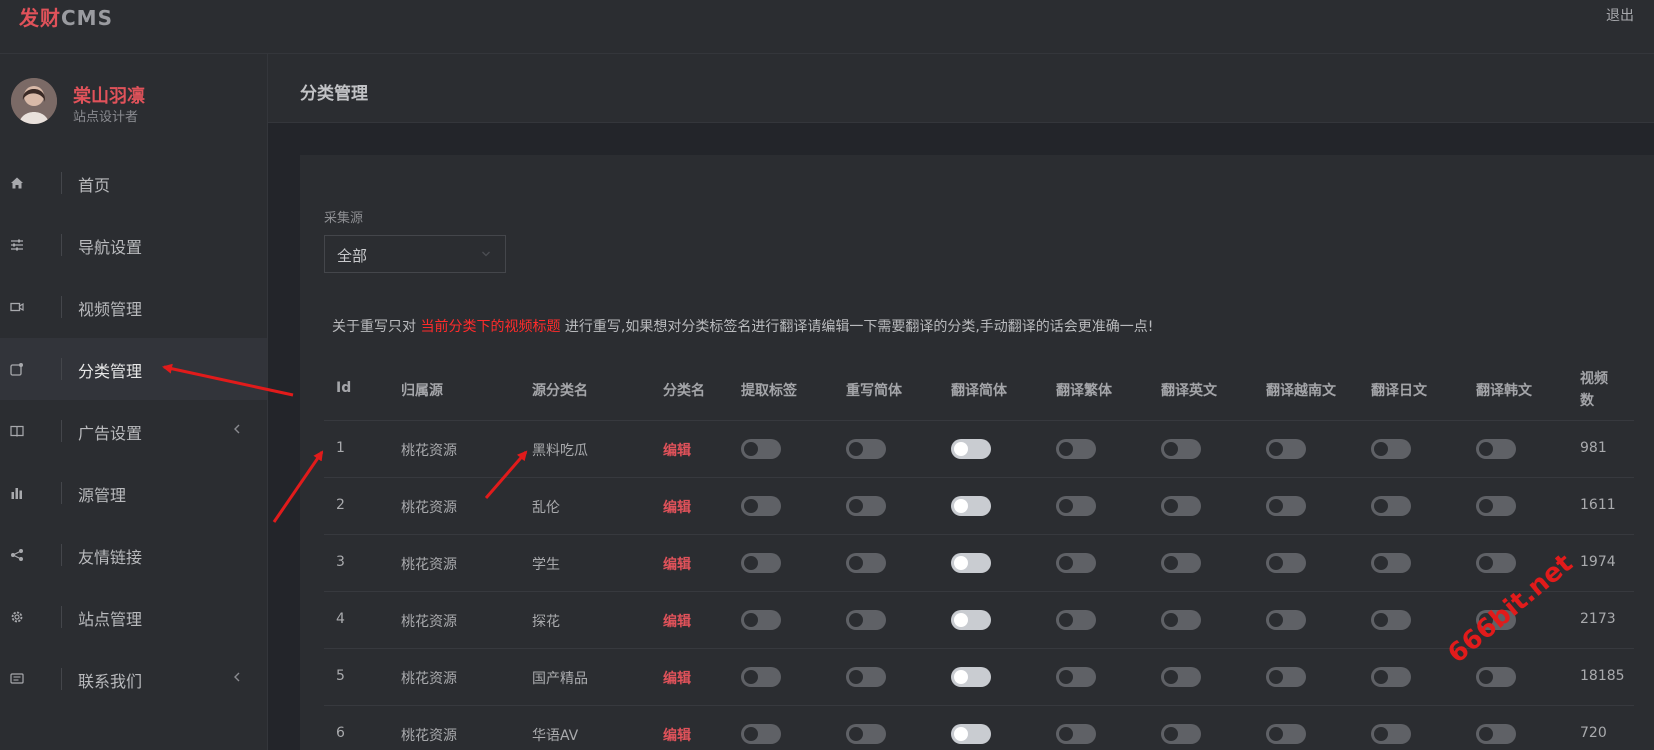  What do you see at coordinates (133, 617) in the screenshot?
I see `sidebar-item-site: 站点管理` at bounding box center [133, 617].